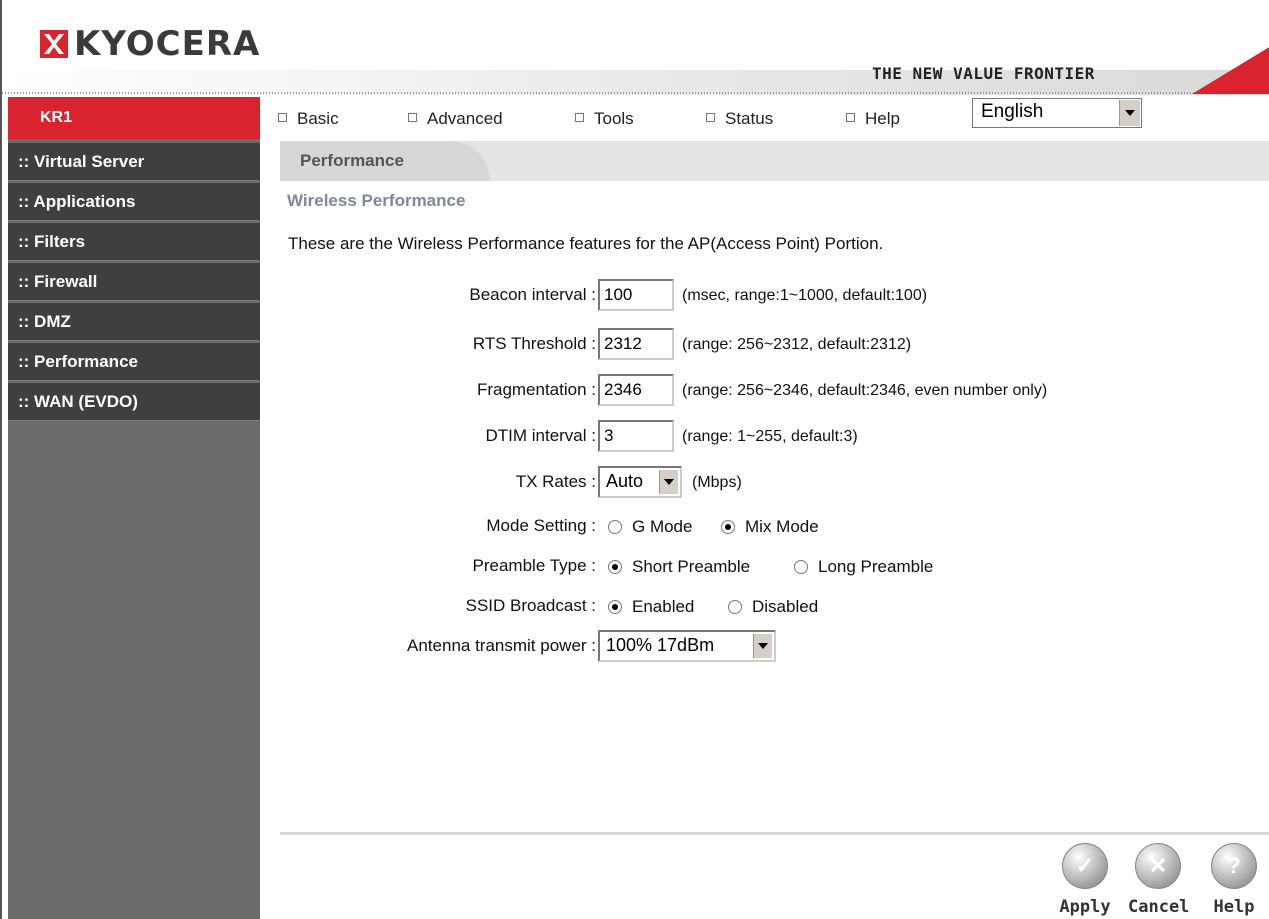 This screenshot has width=1269, height=919. What do you see at coordinates (805, 295) in the screenshot?
I see `beacon-interval-hint: (msec, range:1~1000, default:100)` at bounding box center [805, 295].